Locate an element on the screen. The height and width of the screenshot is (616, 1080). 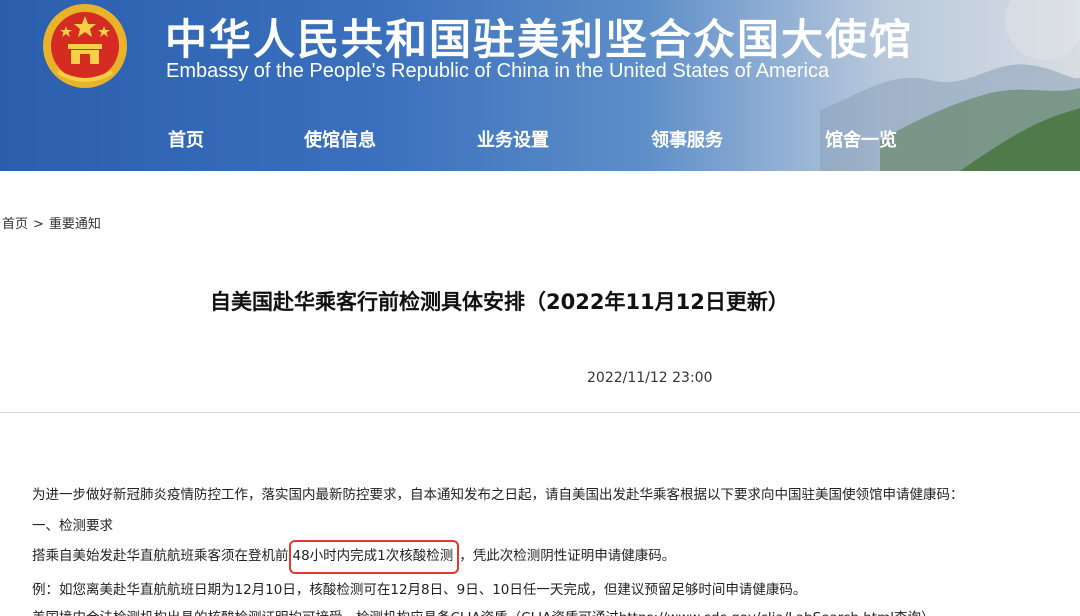
nav-item-consular-services: 领事服务 is located at coordinates (687, 139).